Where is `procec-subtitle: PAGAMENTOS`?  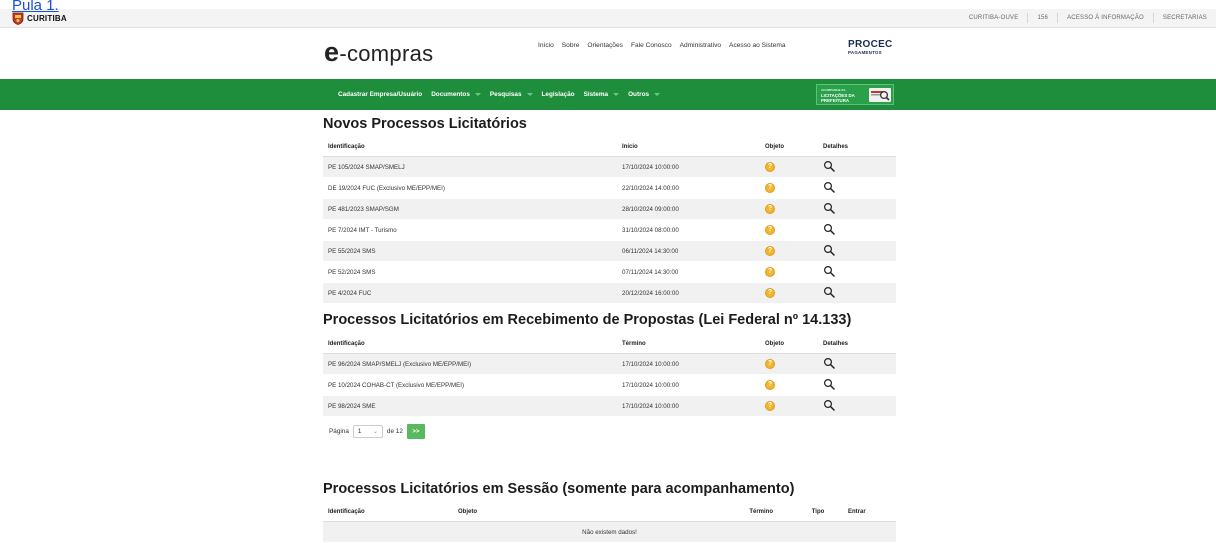 procec-subtitle: PAGAMENTOS is located at coordinates (865, 52).